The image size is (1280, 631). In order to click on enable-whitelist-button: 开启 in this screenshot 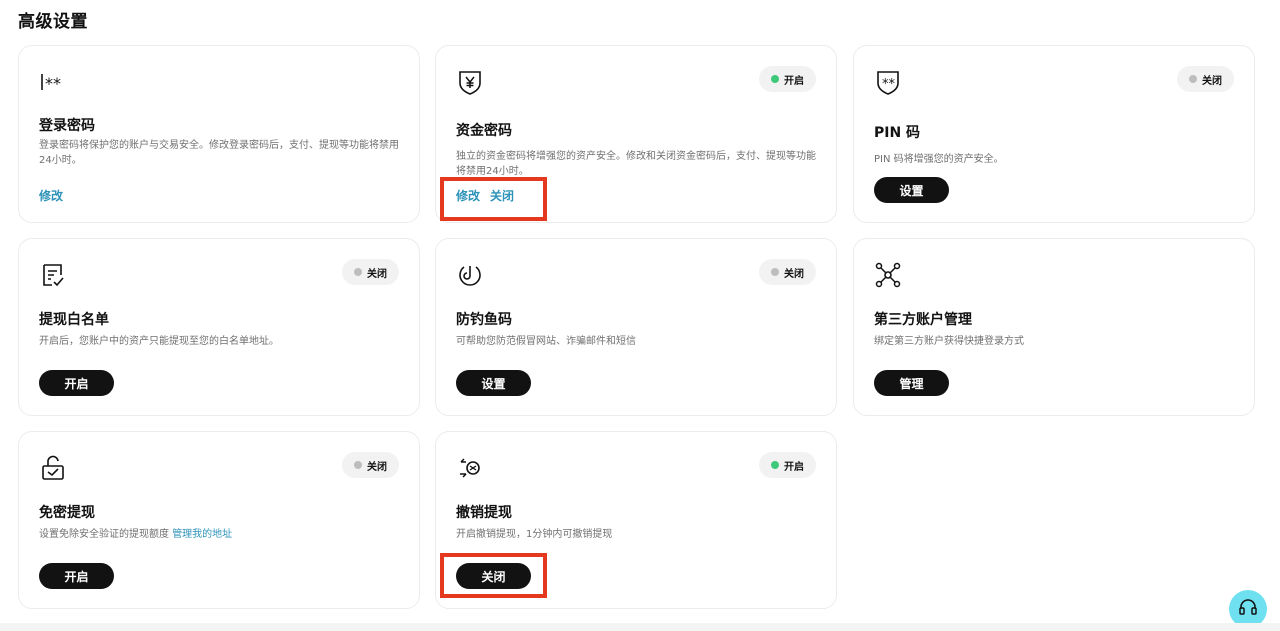, I will do `click(76, 383)`.